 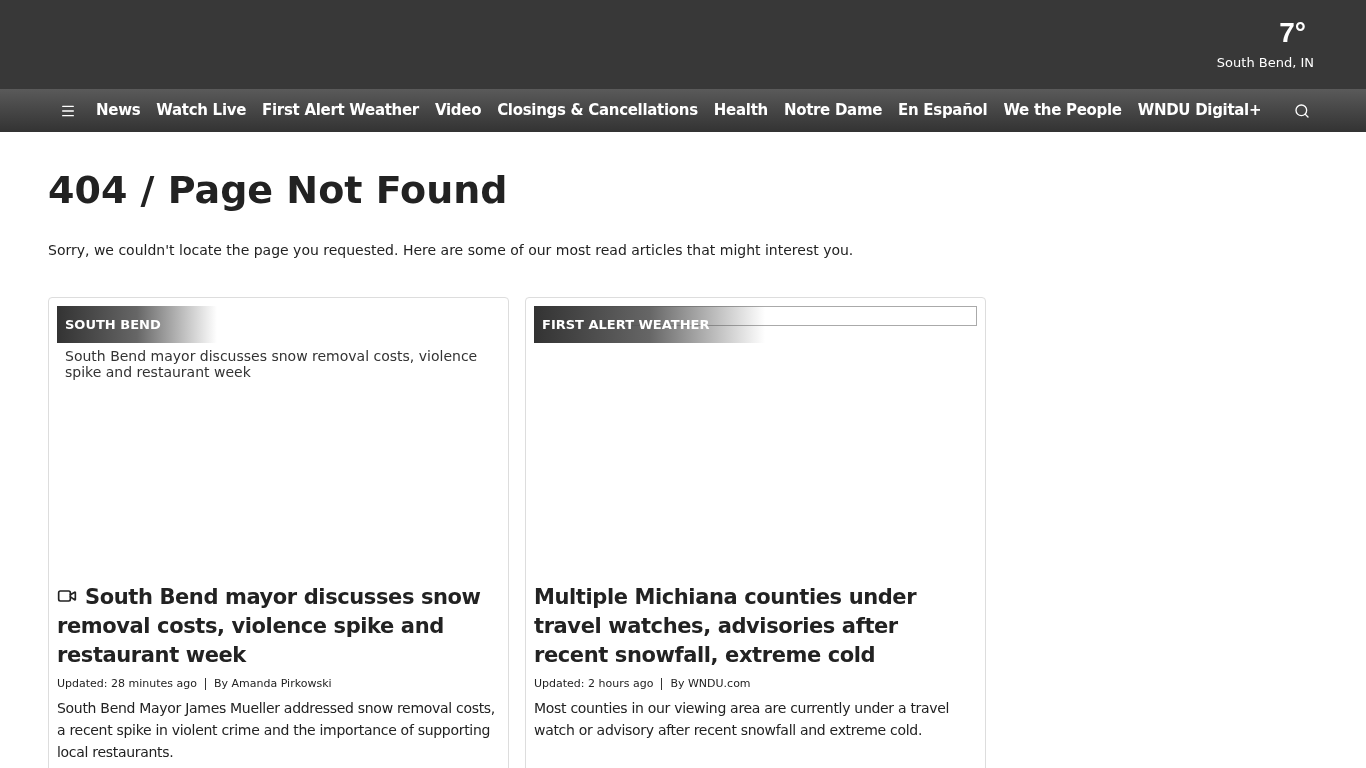 What do you see at coordinates (458, 110) in the screenshot?
I see `nav-link: Video` at bounding box center [458, 110].